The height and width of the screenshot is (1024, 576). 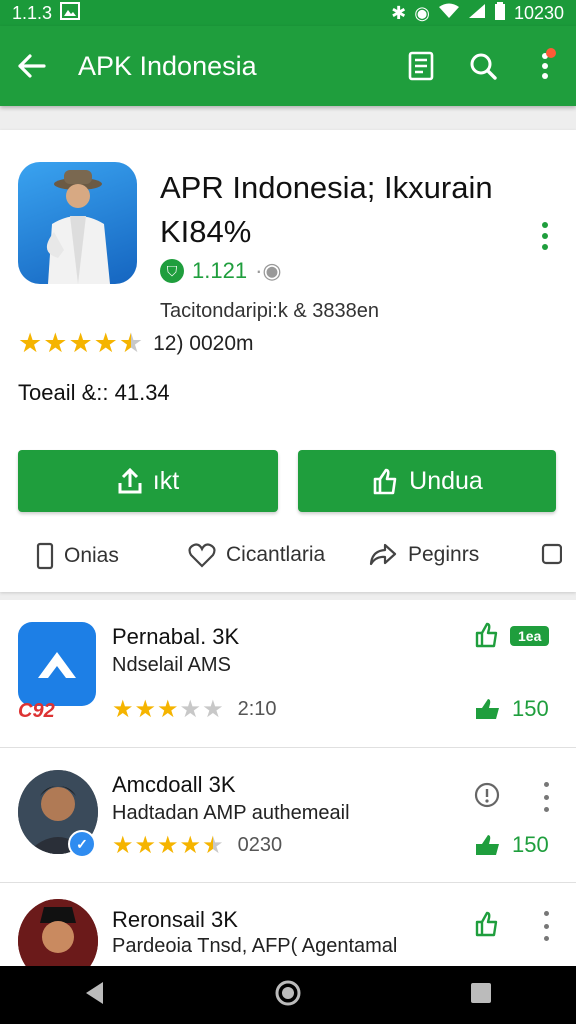 I want to click on triangle-back-icon, so click(x=95, y=992).